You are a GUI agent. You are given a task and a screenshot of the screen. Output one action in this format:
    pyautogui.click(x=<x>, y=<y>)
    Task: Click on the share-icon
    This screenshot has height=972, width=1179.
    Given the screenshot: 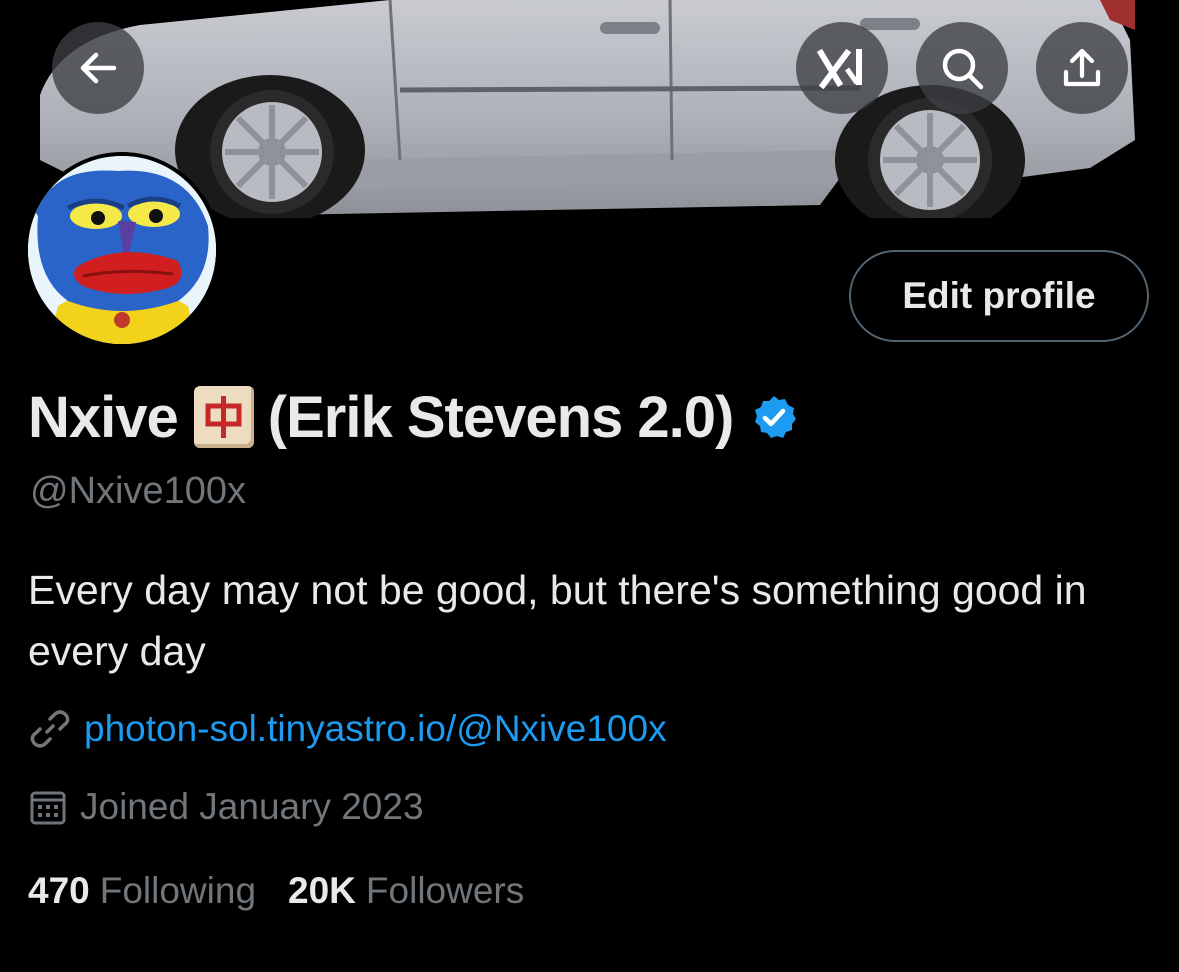 What is the action you would take?
    pyautogui.click(x=1082, y=67)
    